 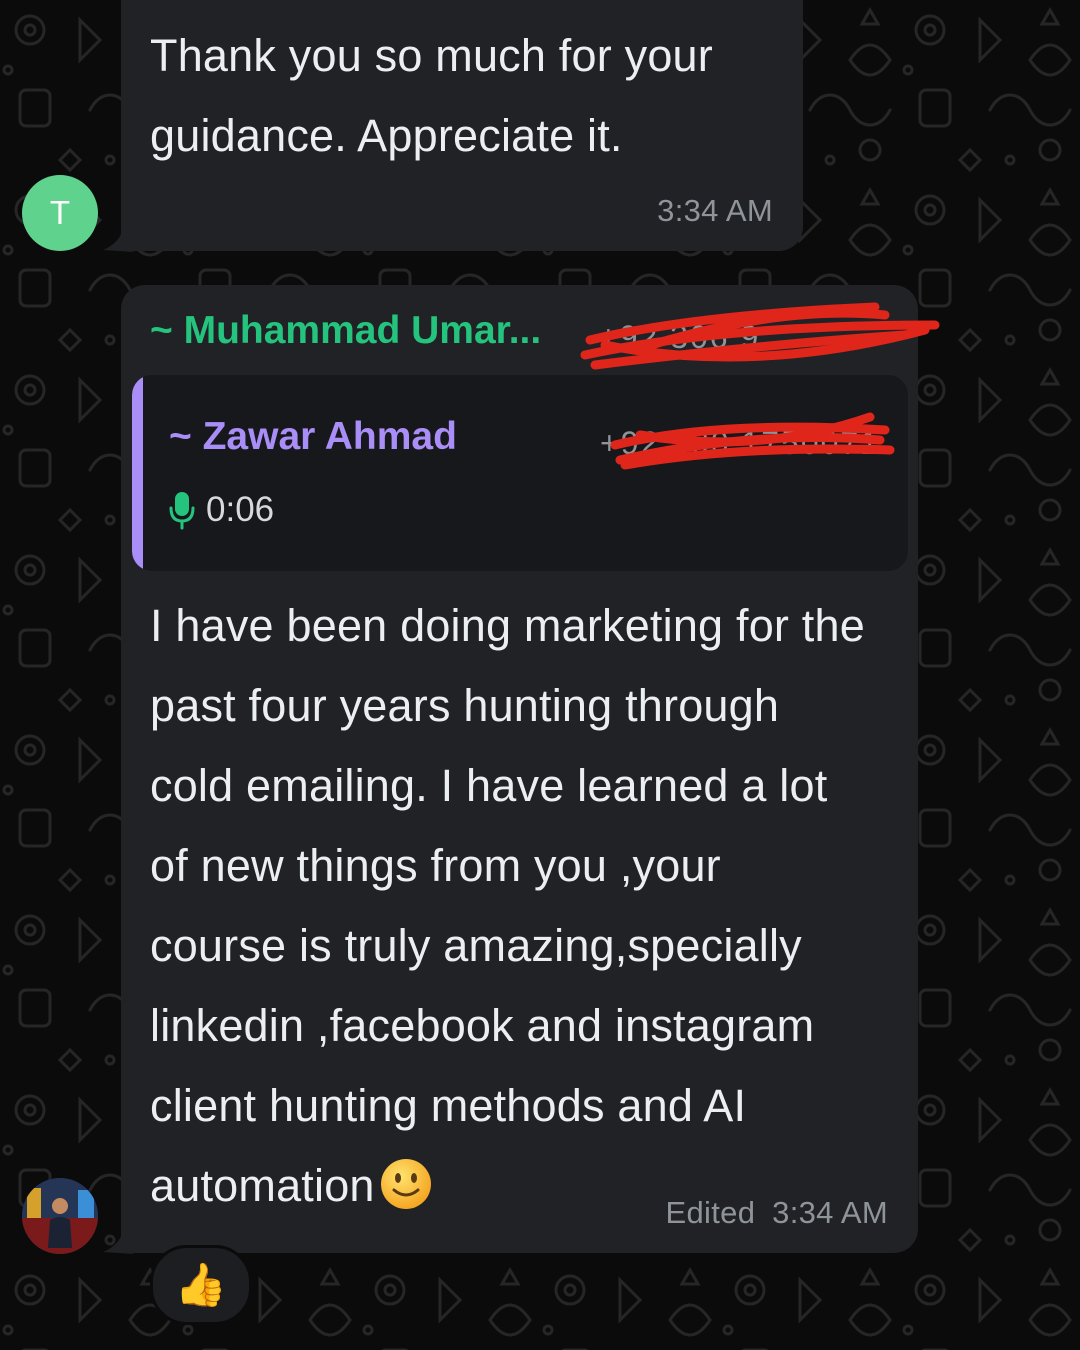 I want to click on avatar-photo-image, so click(x=60, y=1216).